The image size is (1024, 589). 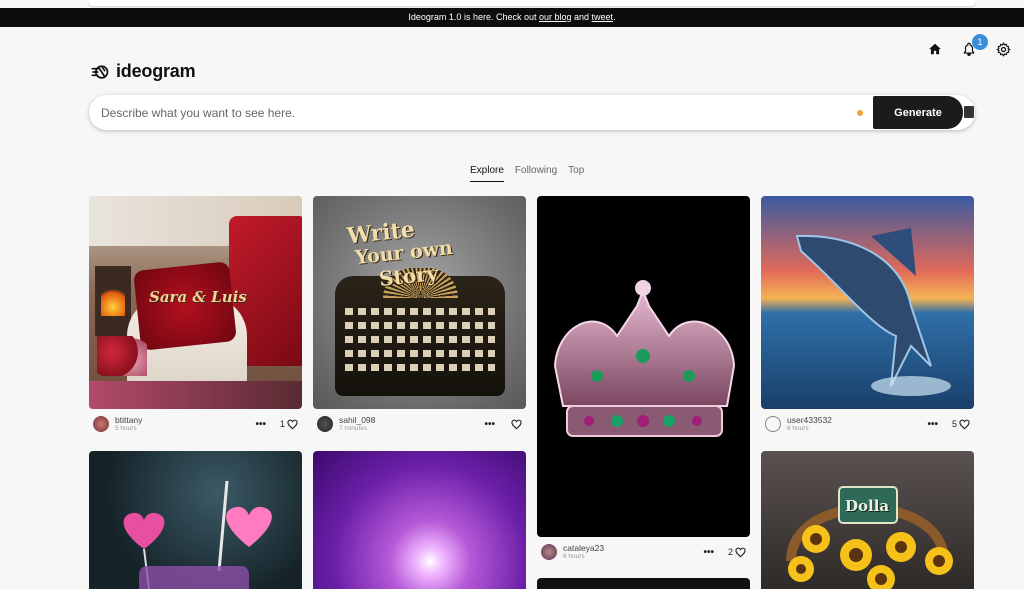 What do you see at coordinates (536, 173) in the screenshot?
I see `tab-following: Following` at bounding box center [536, 173].